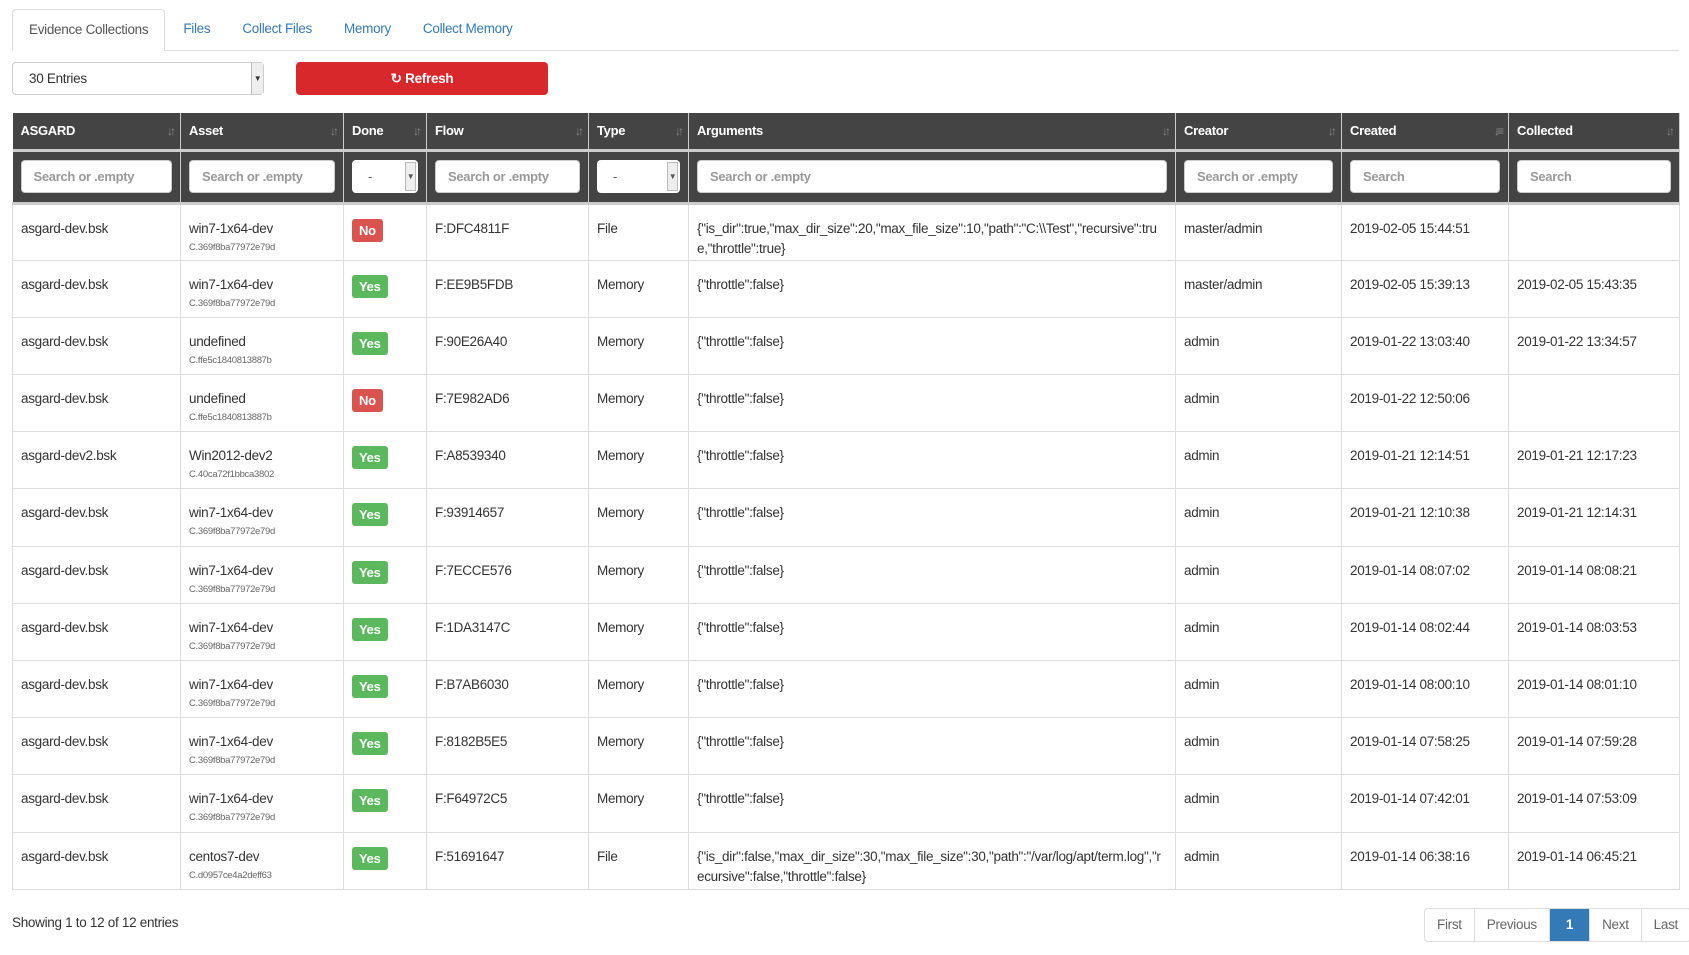 The width and height of the screenshot is (1689, 955). What do you see at coordinates (1425, 460) in the screenshot?
I see `cell-created: 2019-01-21 12:14:51` at bounding box center [1425, 460].